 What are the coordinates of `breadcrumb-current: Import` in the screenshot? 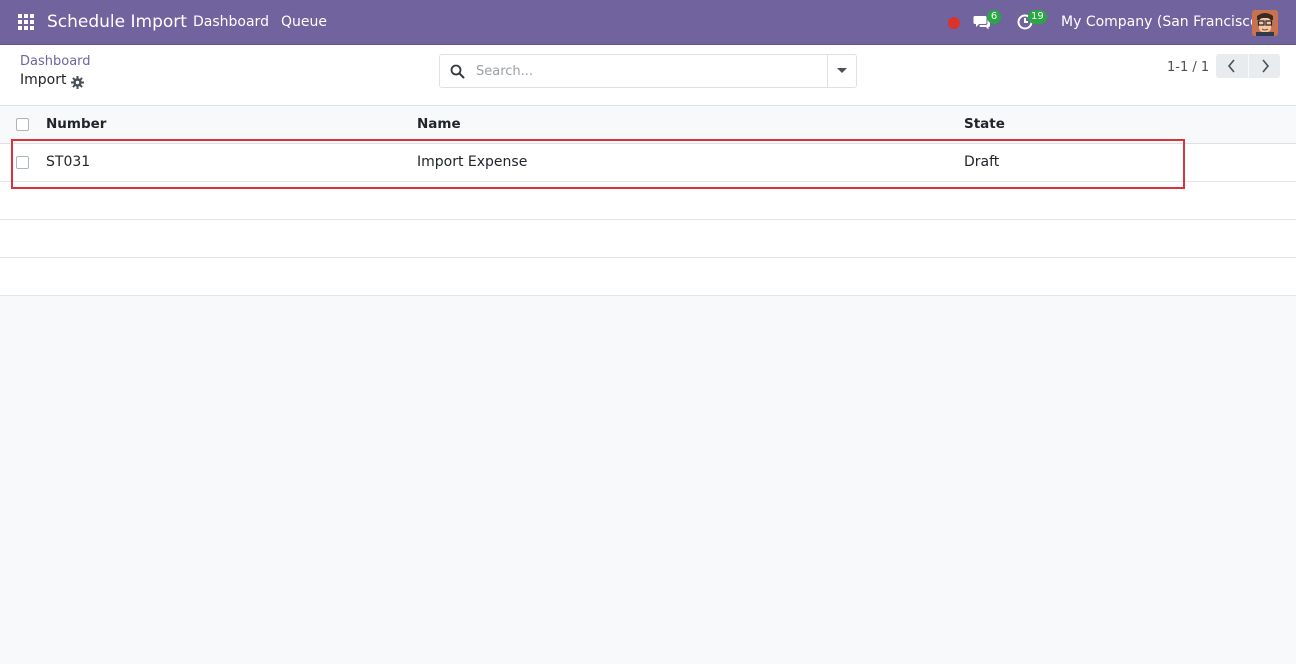 It's located at (43, 80).